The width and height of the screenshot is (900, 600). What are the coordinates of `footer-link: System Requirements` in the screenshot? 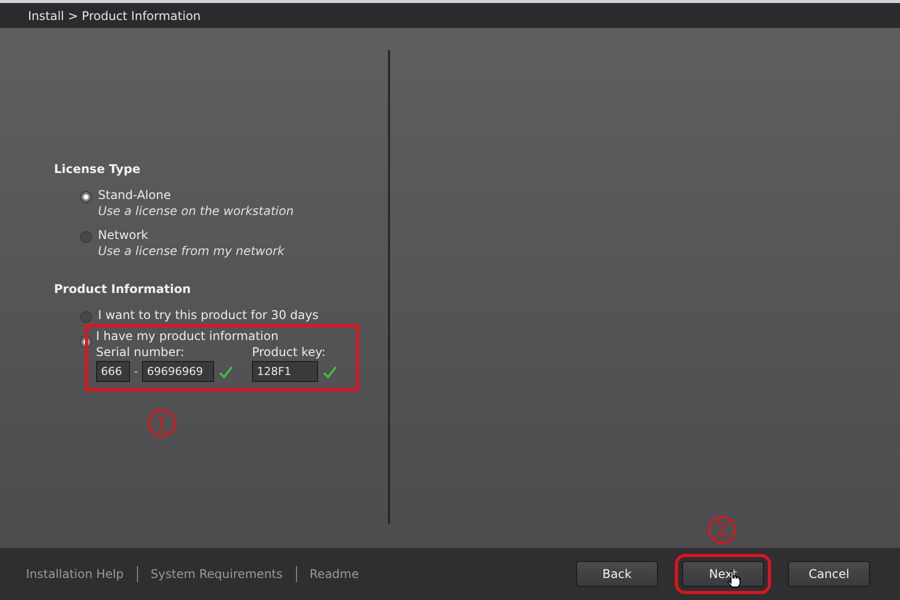 It's located at (216, 574).